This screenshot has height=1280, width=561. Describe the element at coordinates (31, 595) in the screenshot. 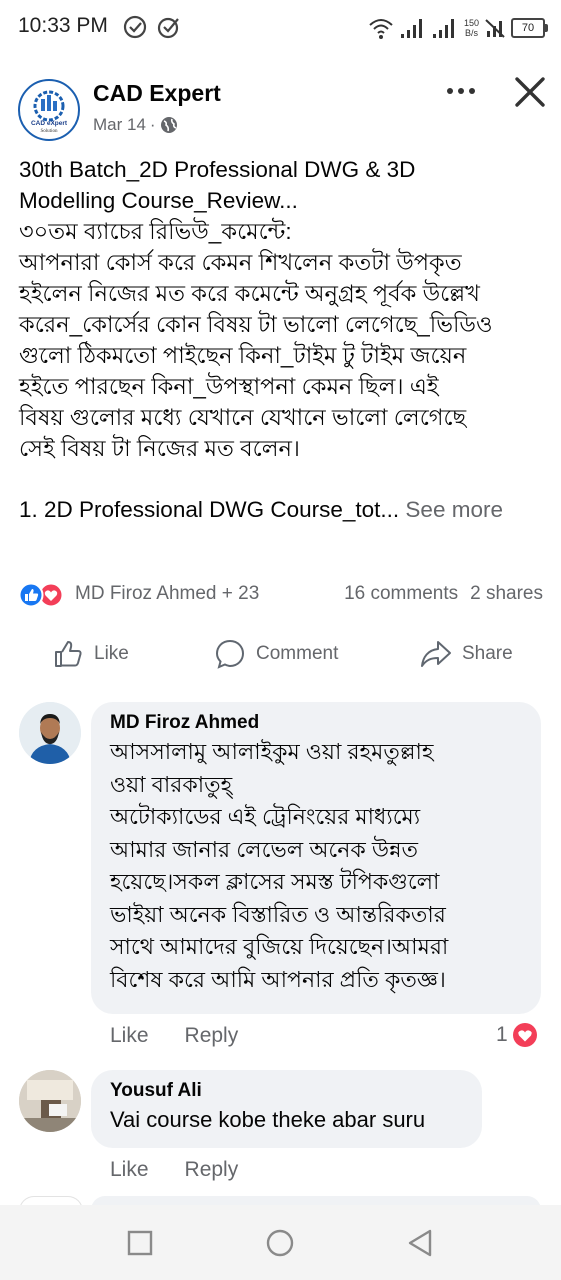

I see `like-reaction-icon` at that location.